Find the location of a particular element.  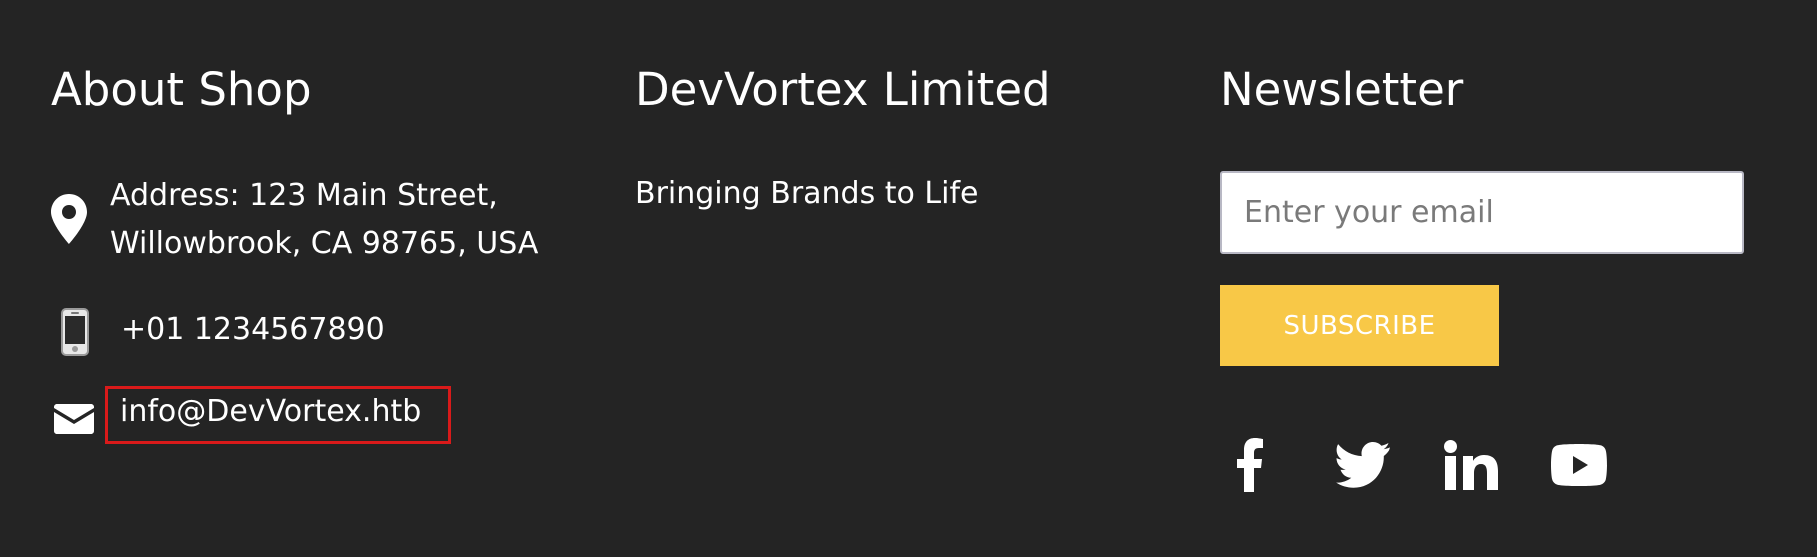

twitter-icon is located at coordinates (1363, 465).